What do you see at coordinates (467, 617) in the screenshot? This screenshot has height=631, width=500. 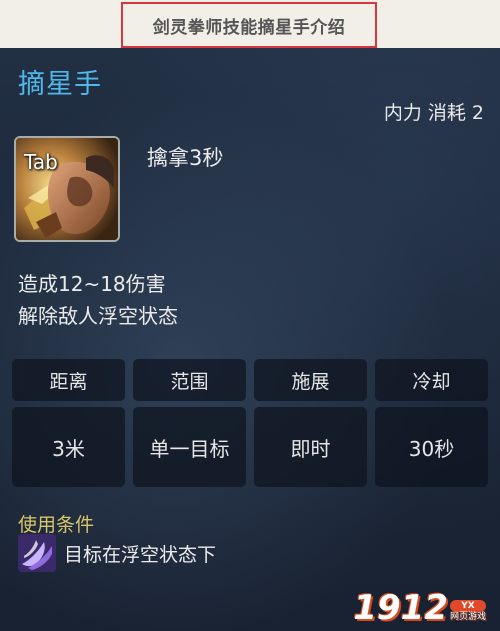 I see `watermark-subtitle: 网页游戏` at bounding box center [467, 617].